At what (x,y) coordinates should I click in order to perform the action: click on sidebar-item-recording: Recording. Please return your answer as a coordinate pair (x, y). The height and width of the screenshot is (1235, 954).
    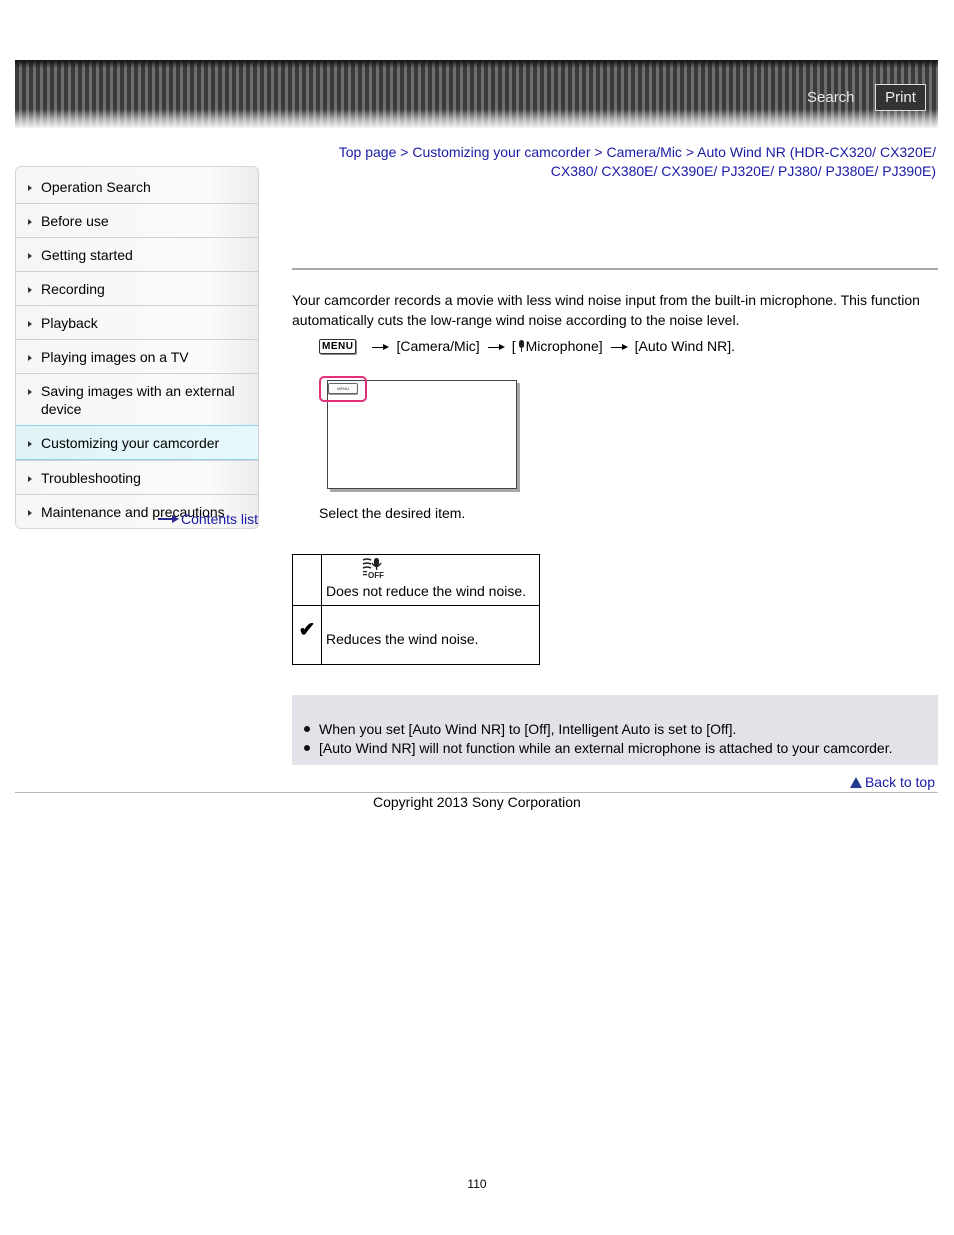
    Looking at the image, I should click on (137, 288).